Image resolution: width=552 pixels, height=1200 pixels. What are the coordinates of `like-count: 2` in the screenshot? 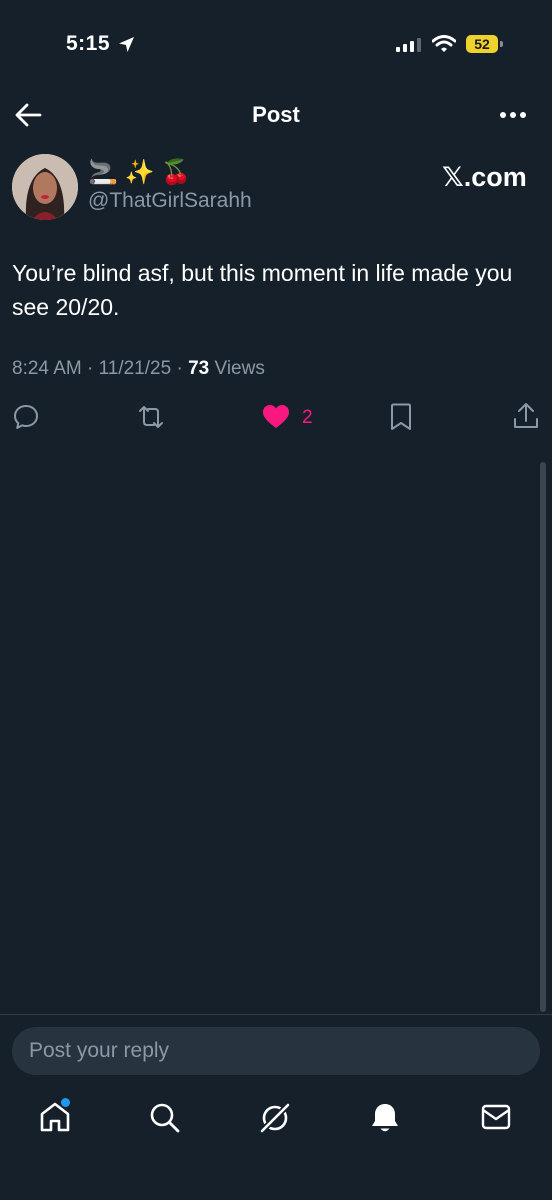 It's located at (307, 418).